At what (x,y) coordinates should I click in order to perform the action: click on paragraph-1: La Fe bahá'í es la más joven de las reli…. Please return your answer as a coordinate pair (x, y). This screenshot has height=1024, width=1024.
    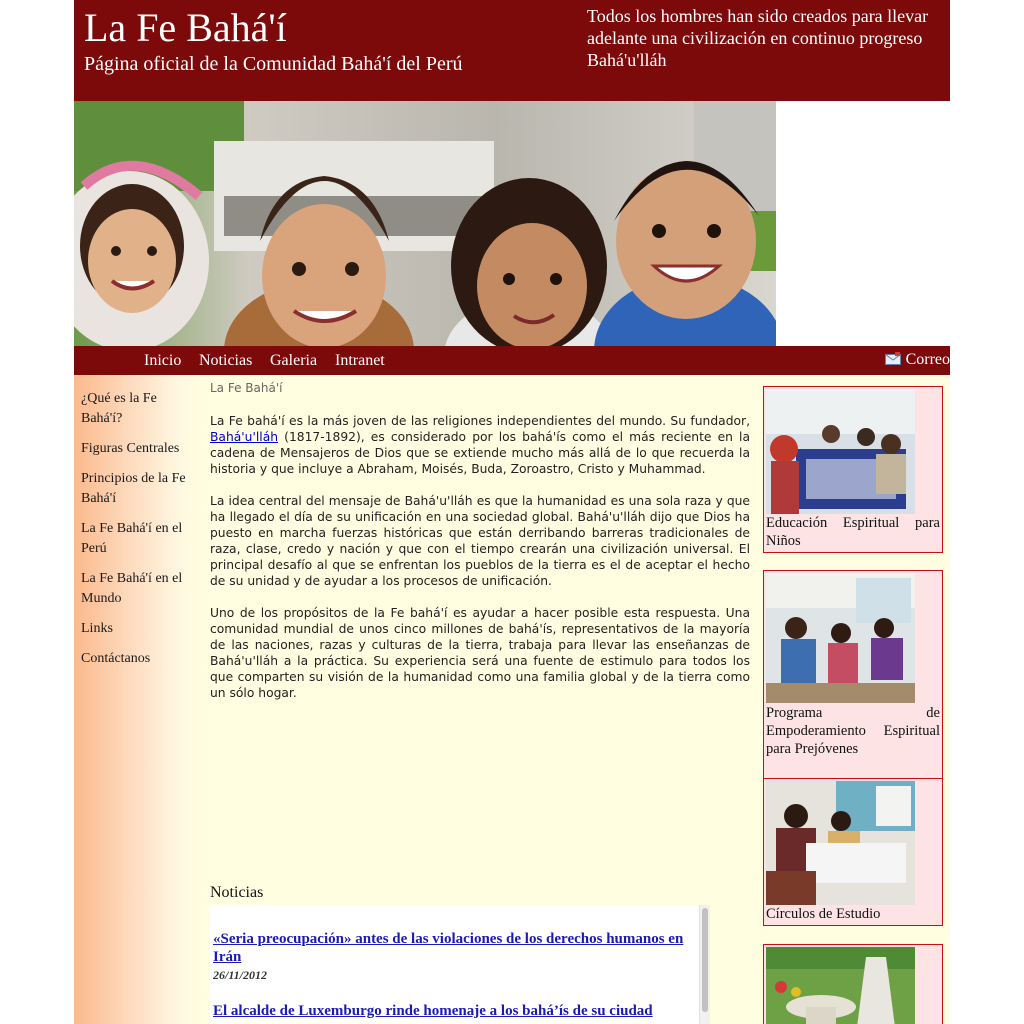
    Looking at the image, I should click on (480, 445).